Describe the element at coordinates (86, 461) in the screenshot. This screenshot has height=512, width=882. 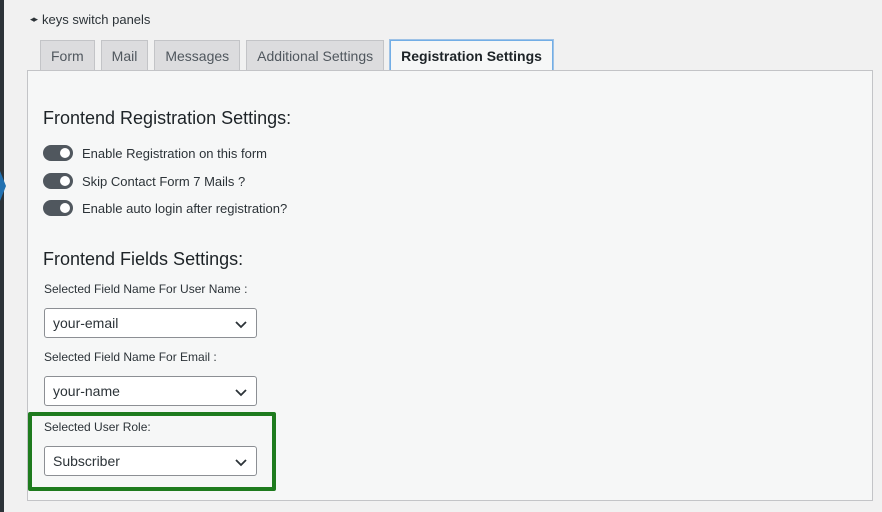
I see `user-role-value: Subscriber` at that location.